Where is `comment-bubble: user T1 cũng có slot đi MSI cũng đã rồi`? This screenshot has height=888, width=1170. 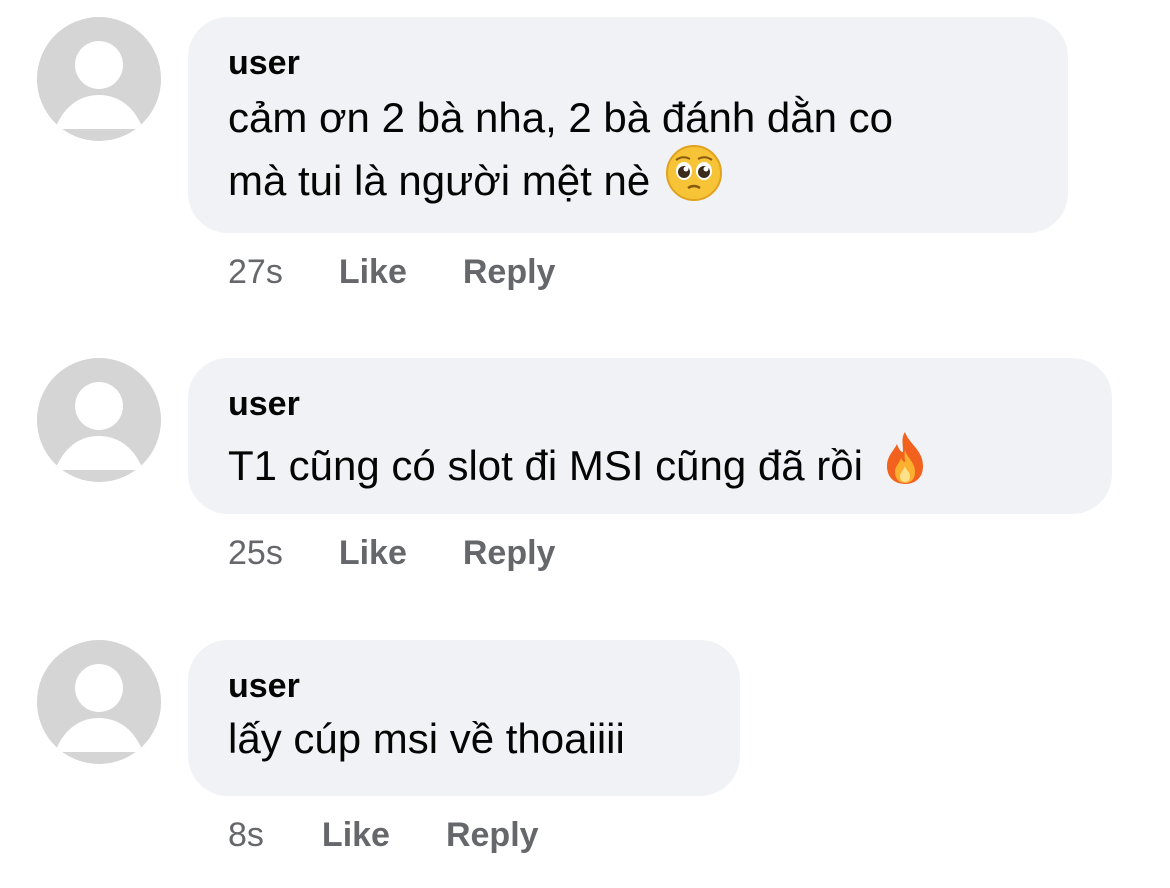
comment-bubble: user T1 cũng có slot đi MSI cũng đã rồi is located at coordinates (650, 436).